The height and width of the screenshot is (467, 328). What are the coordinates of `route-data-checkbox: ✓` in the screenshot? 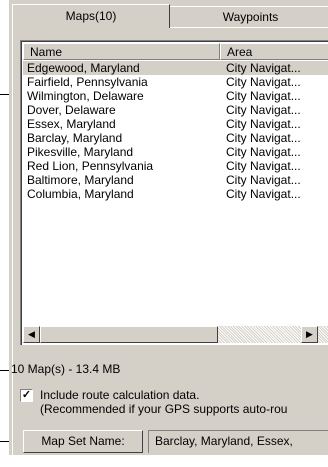 It's located at (26, 395).